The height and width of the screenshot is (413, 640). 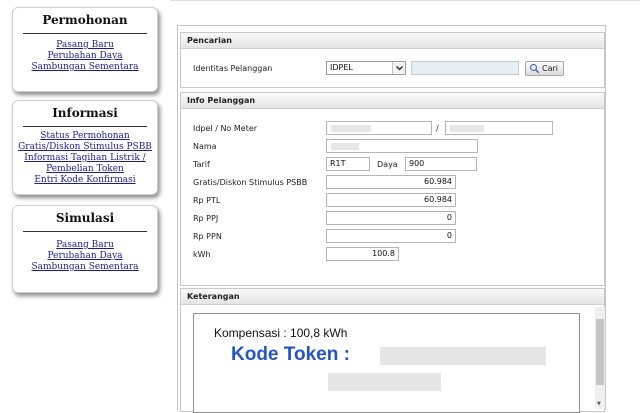 I want to click on kwh-label: kWh, so click(x=202, y=254).